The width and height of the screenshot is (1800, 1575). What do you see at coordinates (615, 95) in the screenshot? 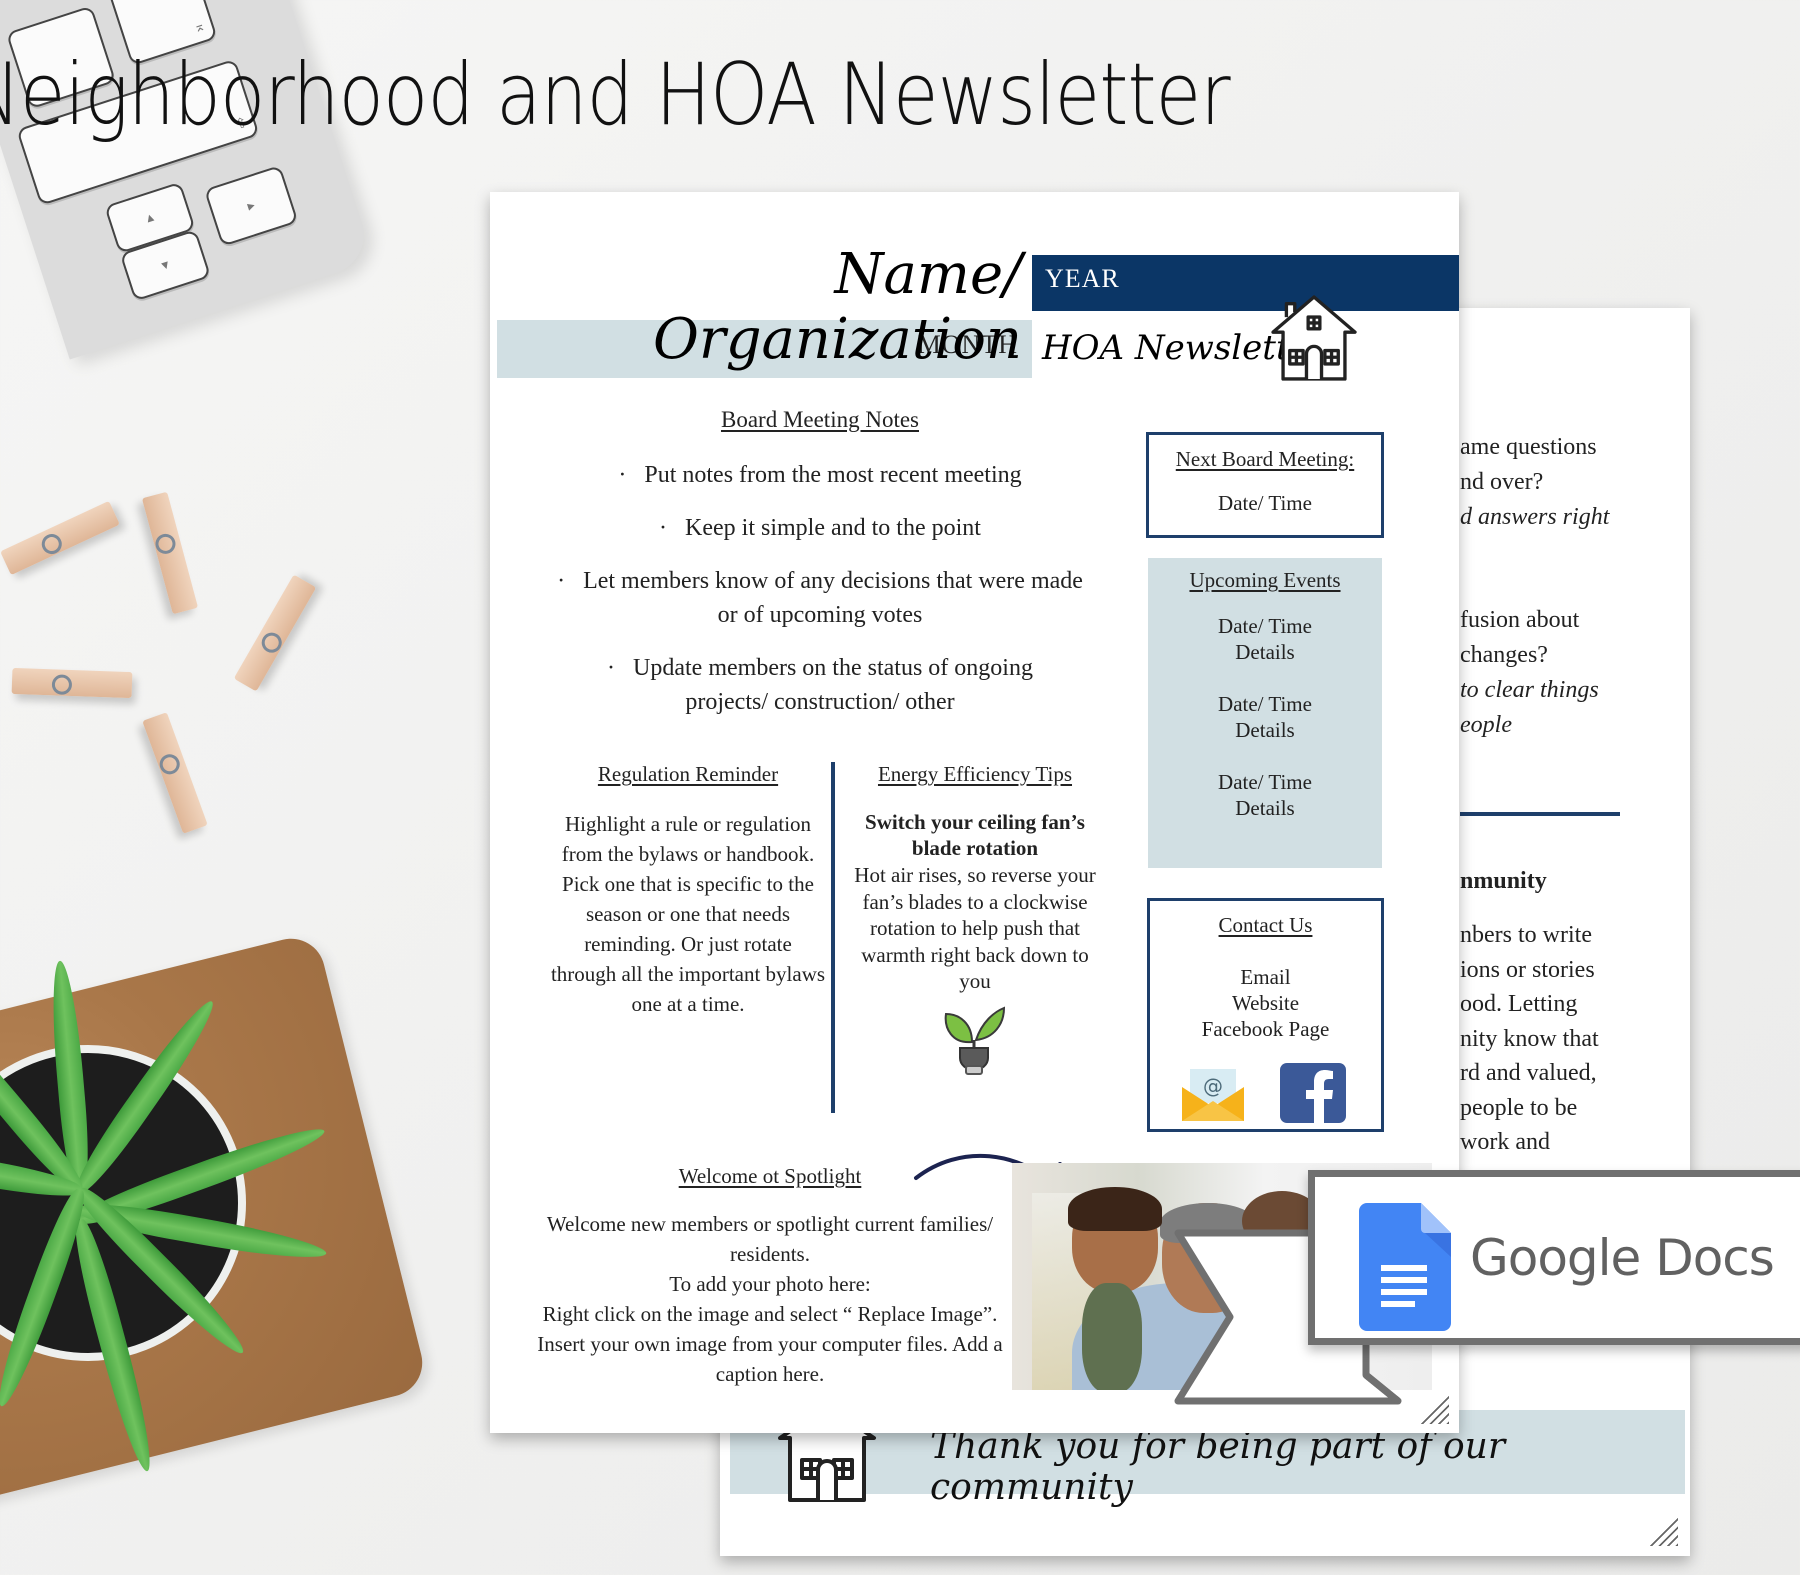
I see `page-title-text: Neighborhood and HOA Newsletter` at bounding box center [615, 95].